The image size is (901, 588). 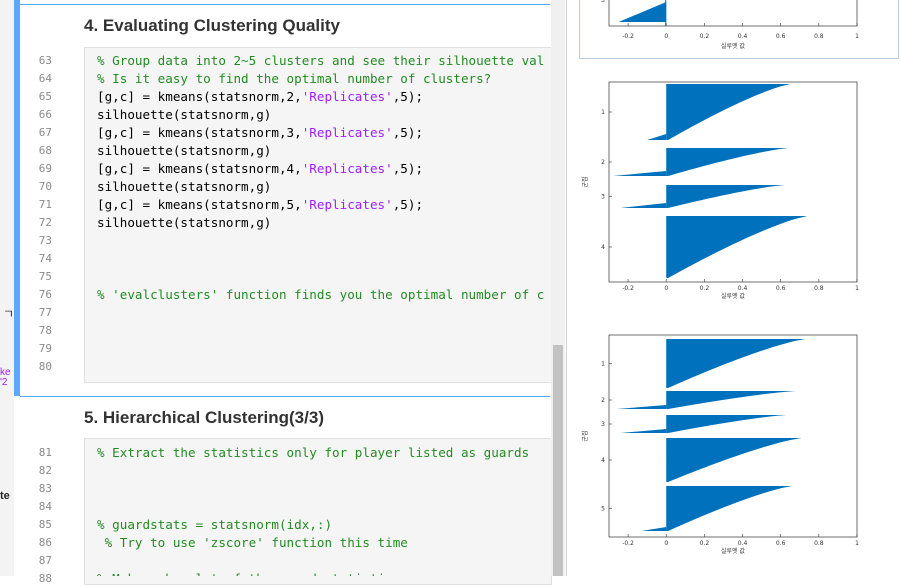 I want to click on line-number: 66, so click(x=45, y=114).